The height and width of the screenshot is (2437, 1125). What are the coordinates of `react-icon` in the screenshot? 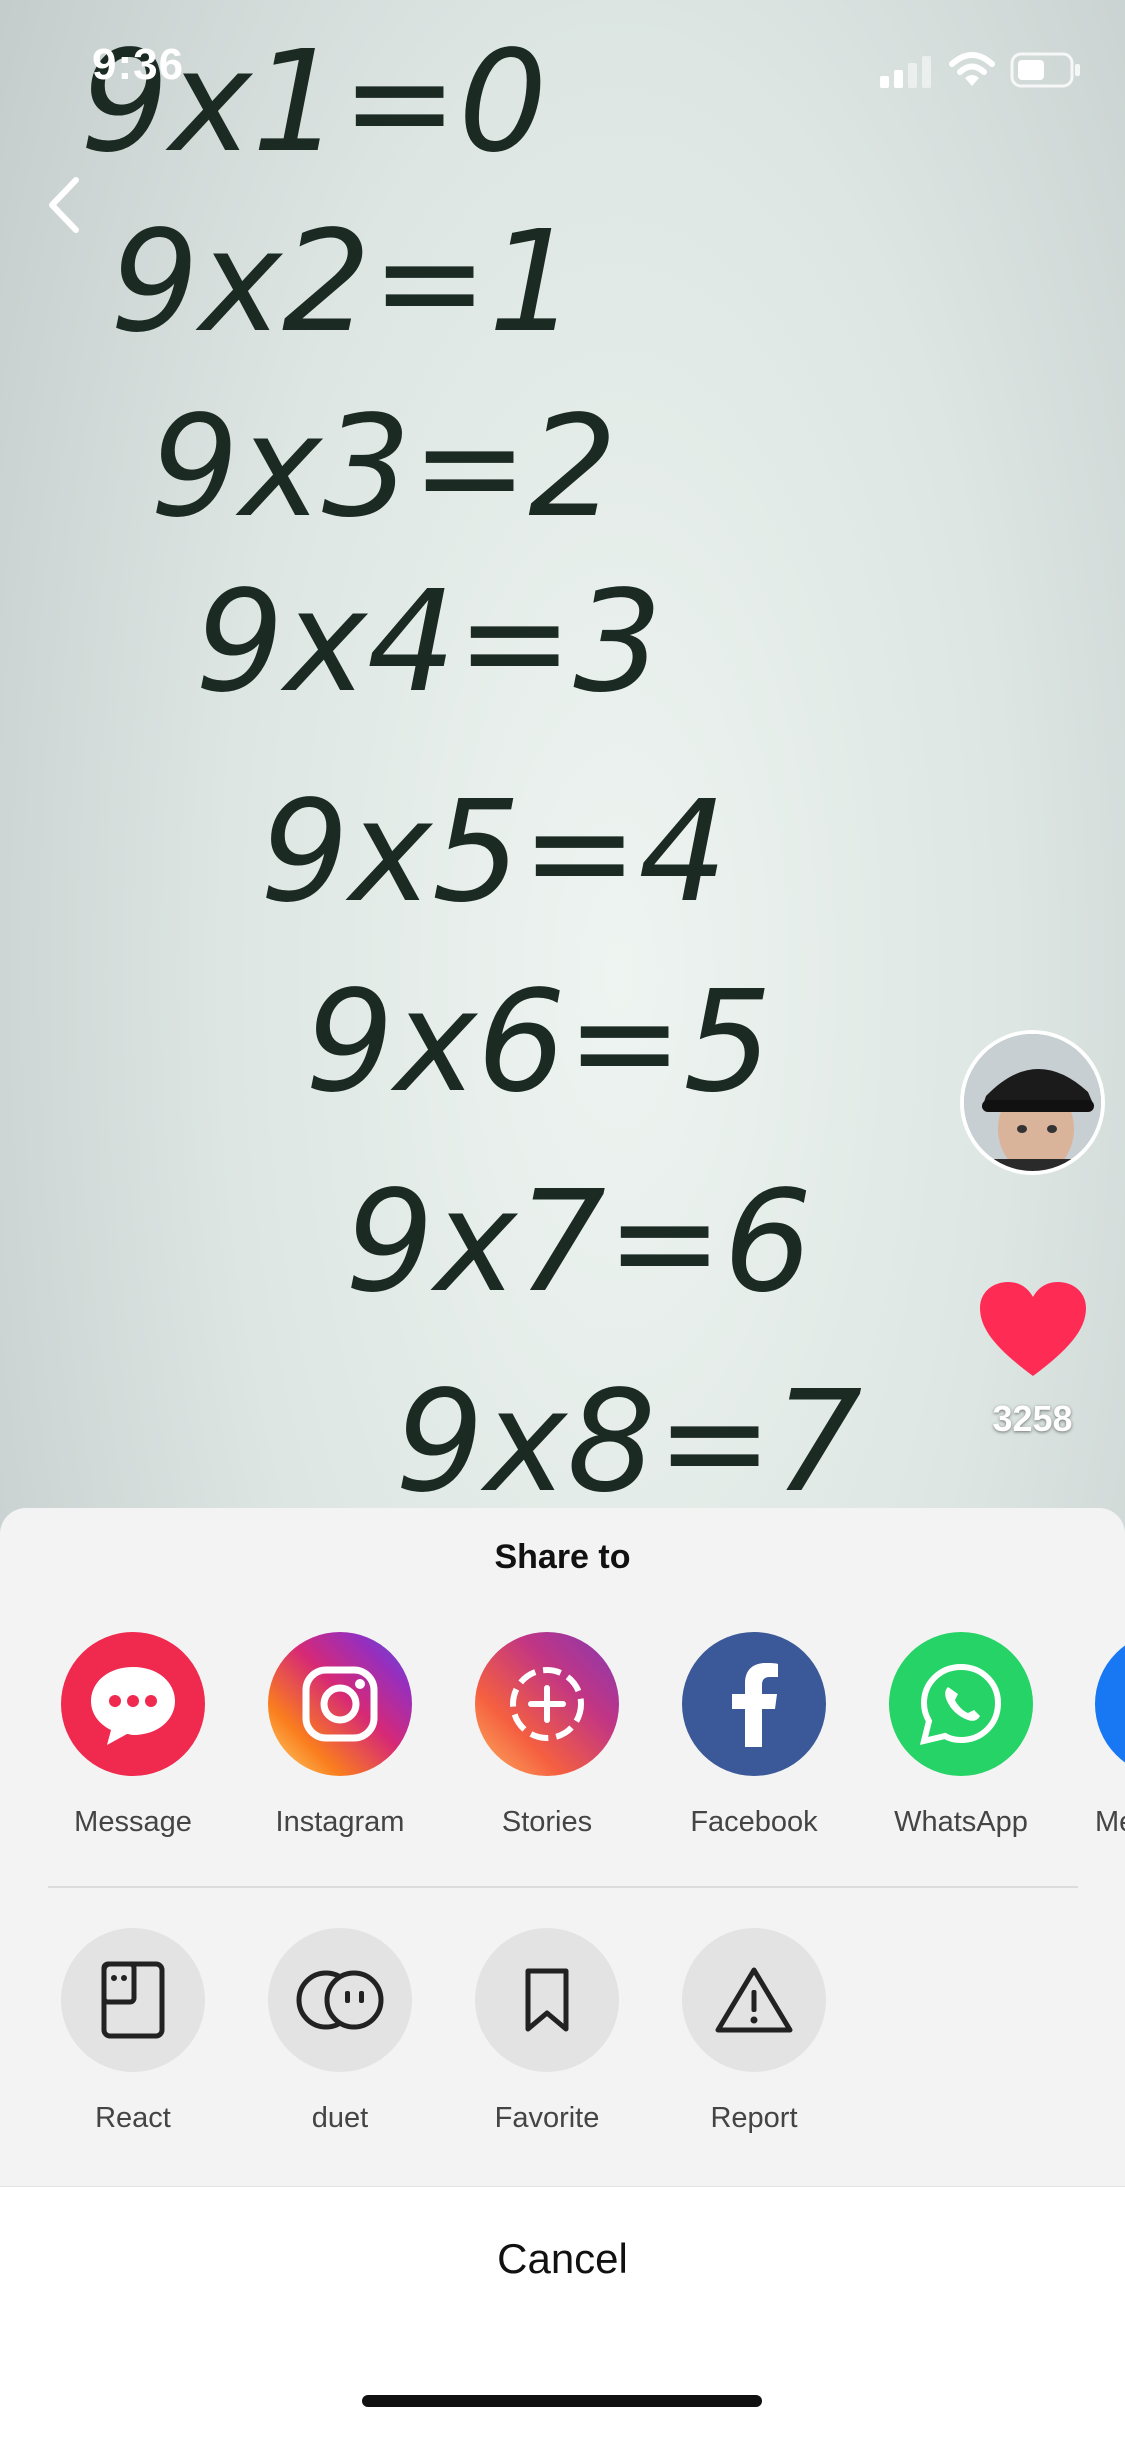 It's located at (133, 2000).